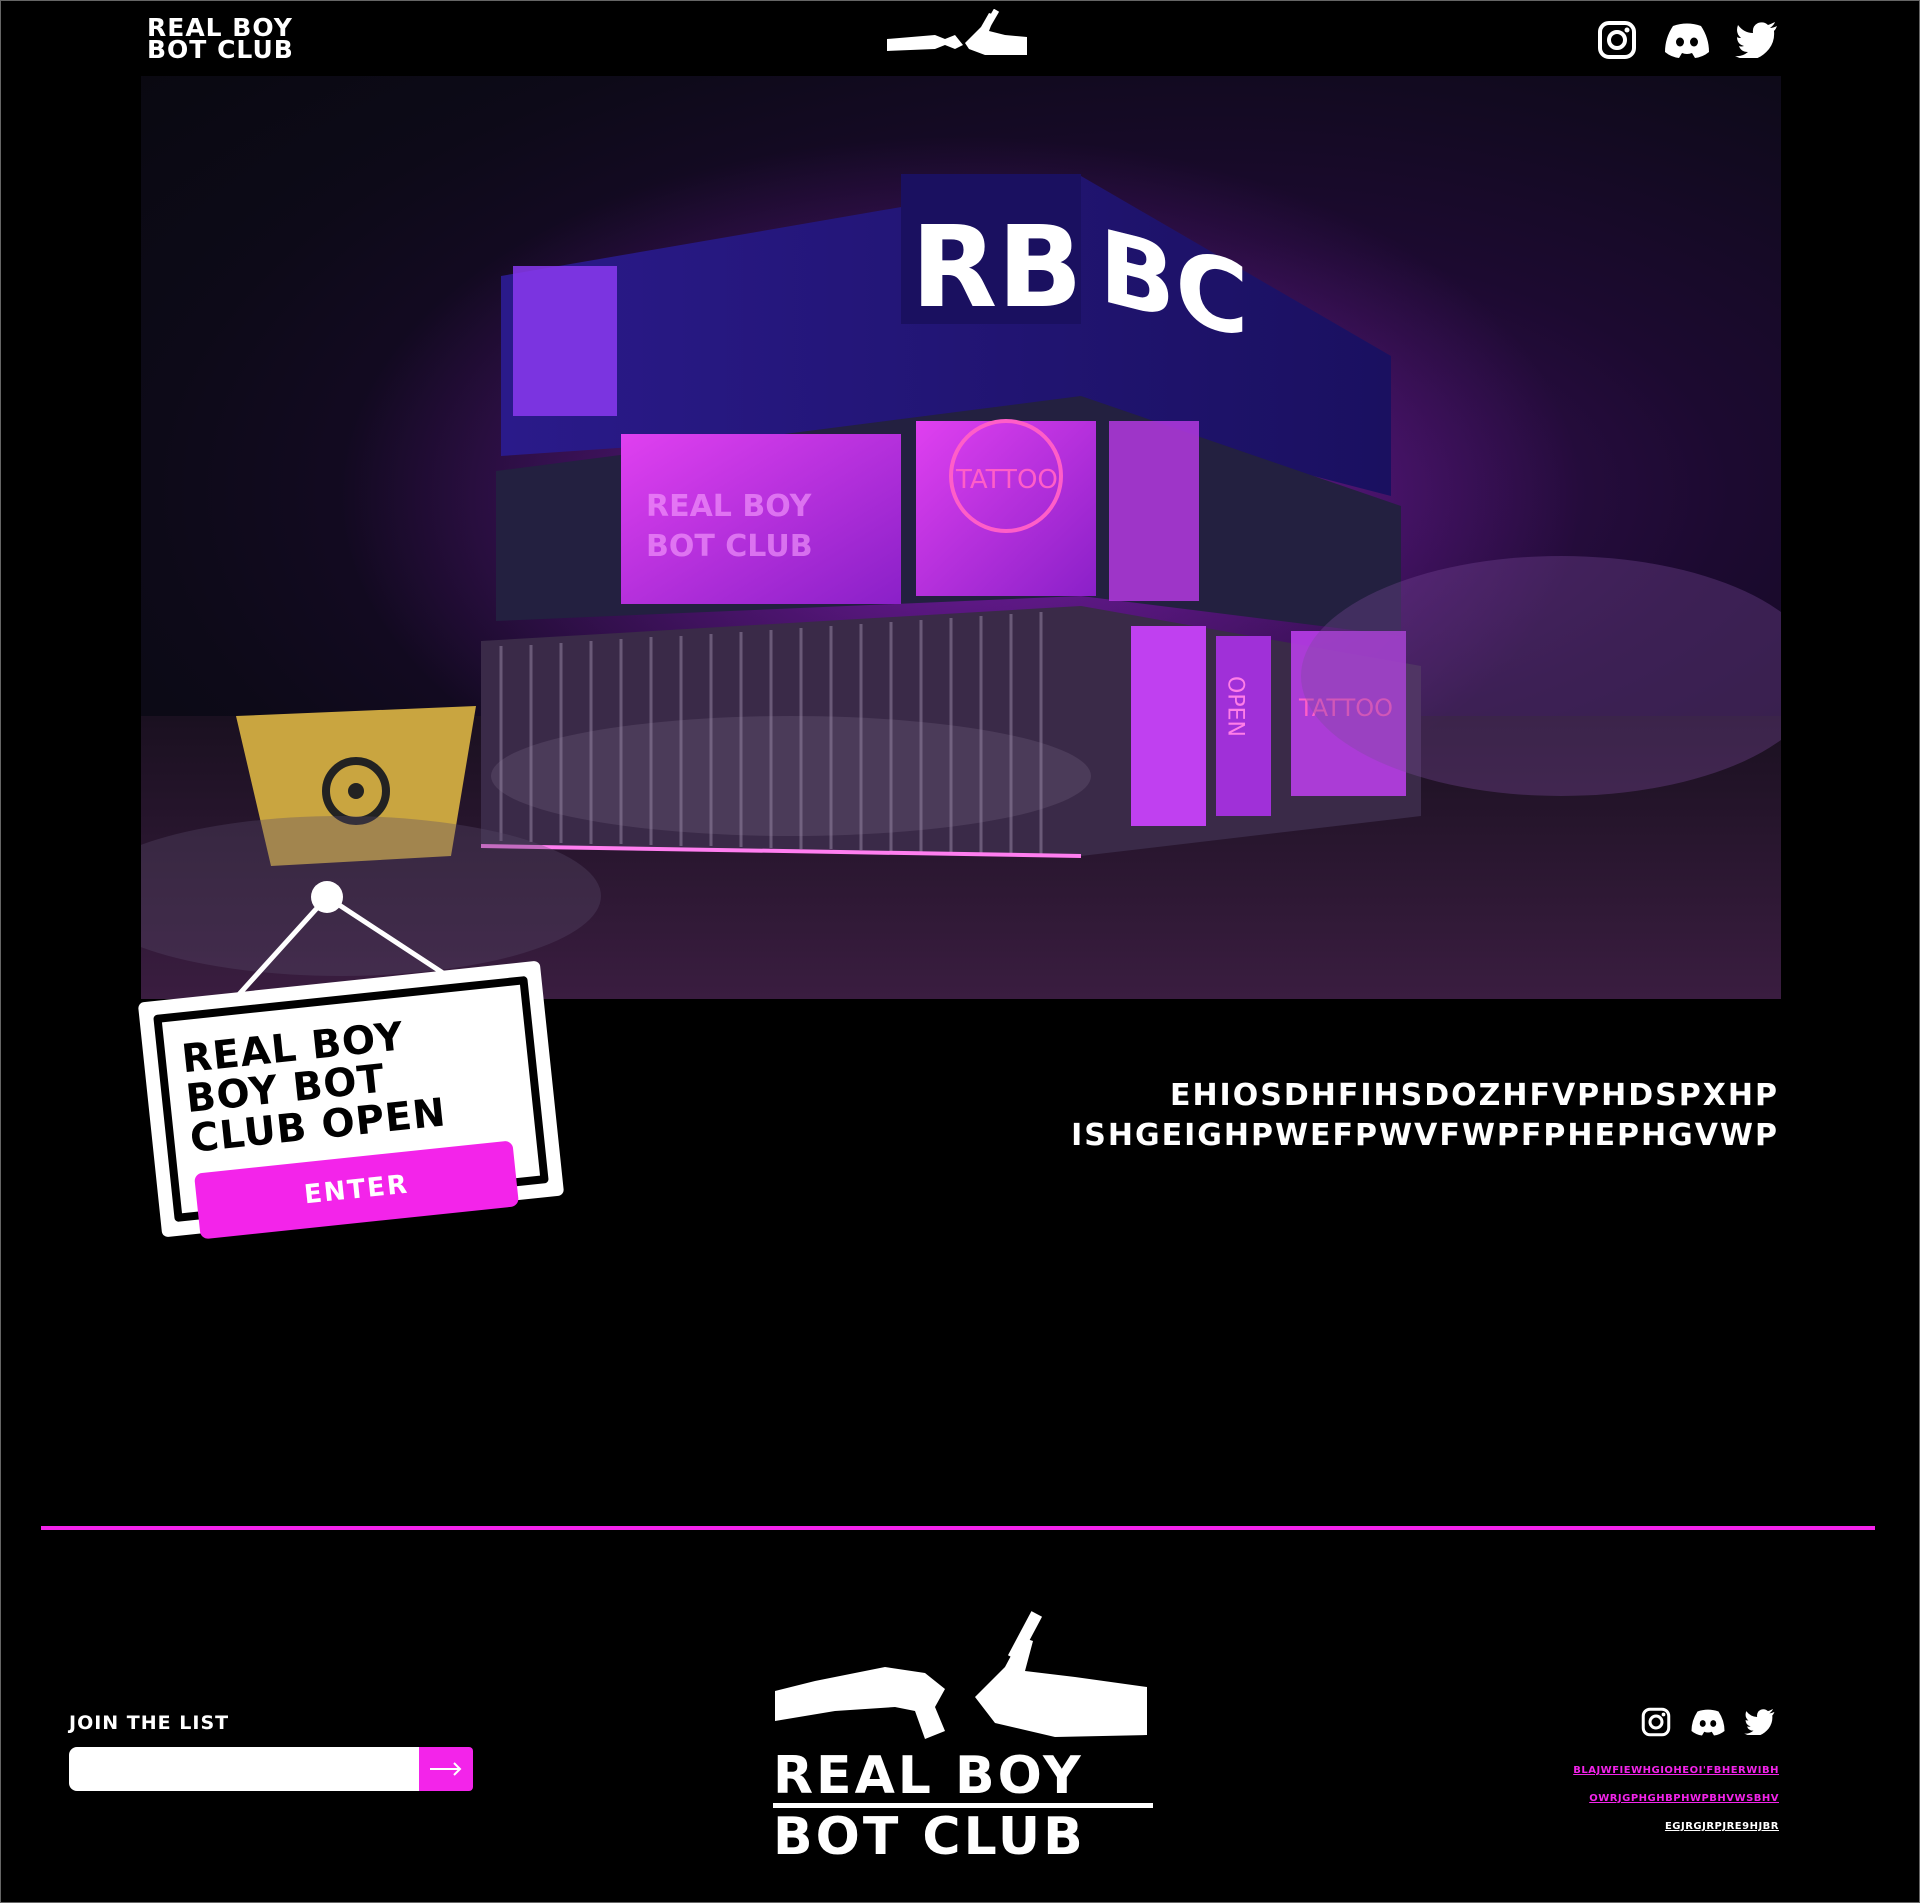 Image resolution: width=1920 pixels, height=1903 pixels. I want to click on tagline-line2: ISHGEIGHPWEFPWVFWPFPHEPHGVWP, so click(1425, 1135).